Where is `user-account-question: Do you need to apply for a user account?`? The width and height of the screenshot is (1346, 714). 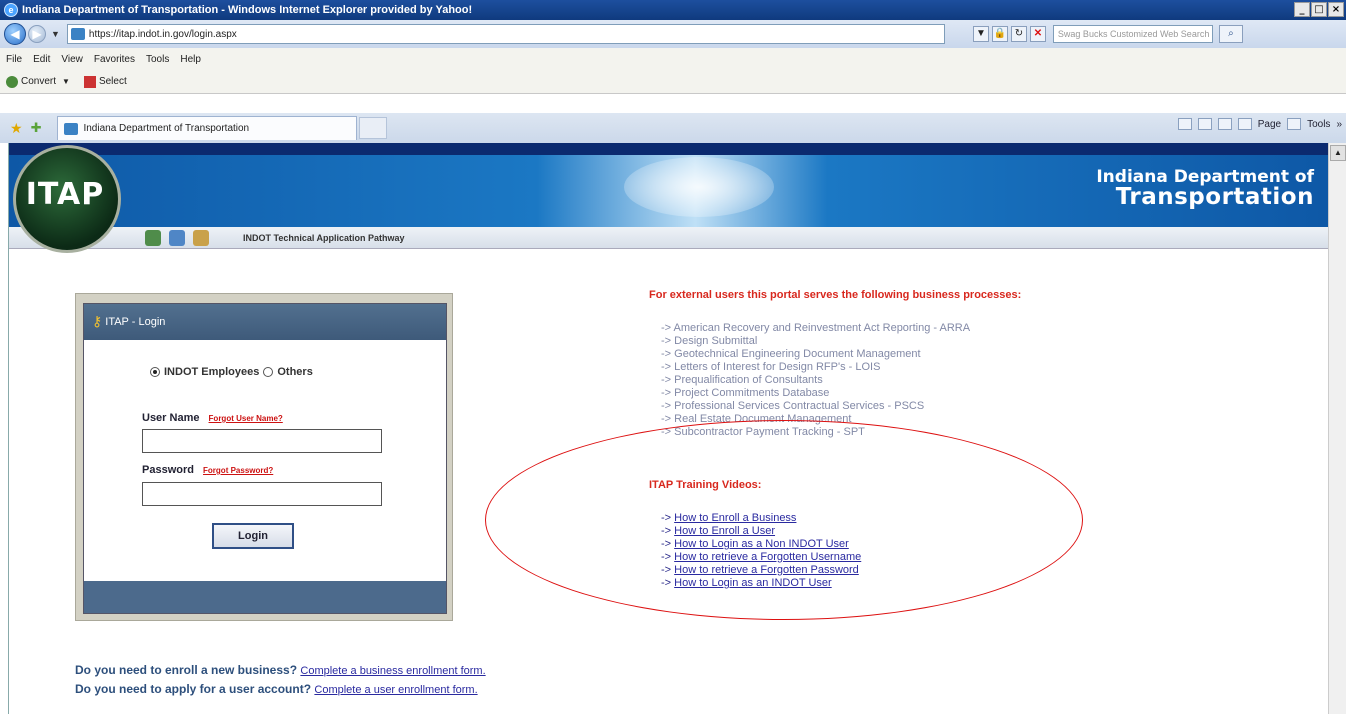
user-account-question: Do you need to apply for a user account? is located at coordinates (193, 689).